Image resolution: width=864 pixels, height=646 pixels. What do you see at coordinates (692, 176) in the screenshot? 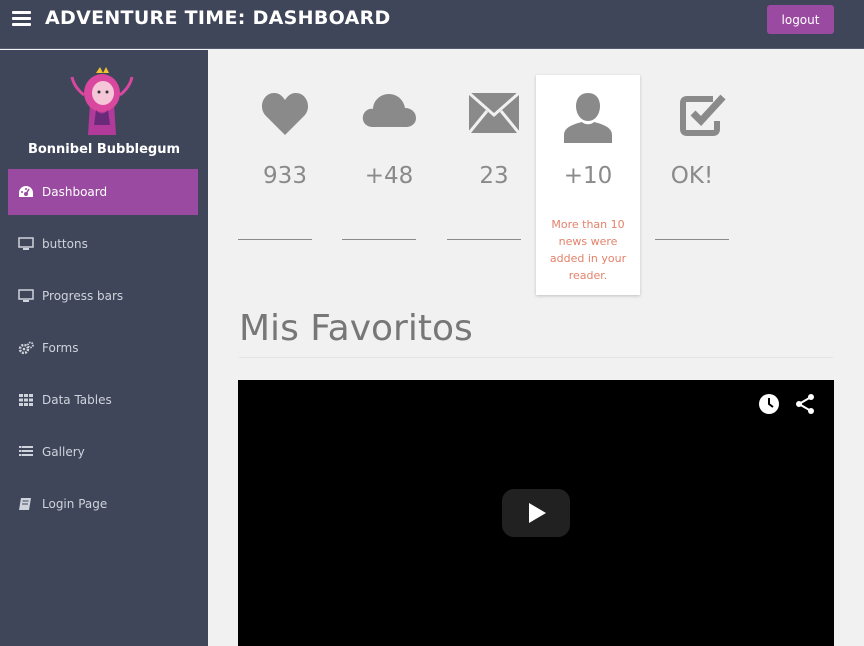
I see `stat-value: OK!` at bounding box center [692, 176].